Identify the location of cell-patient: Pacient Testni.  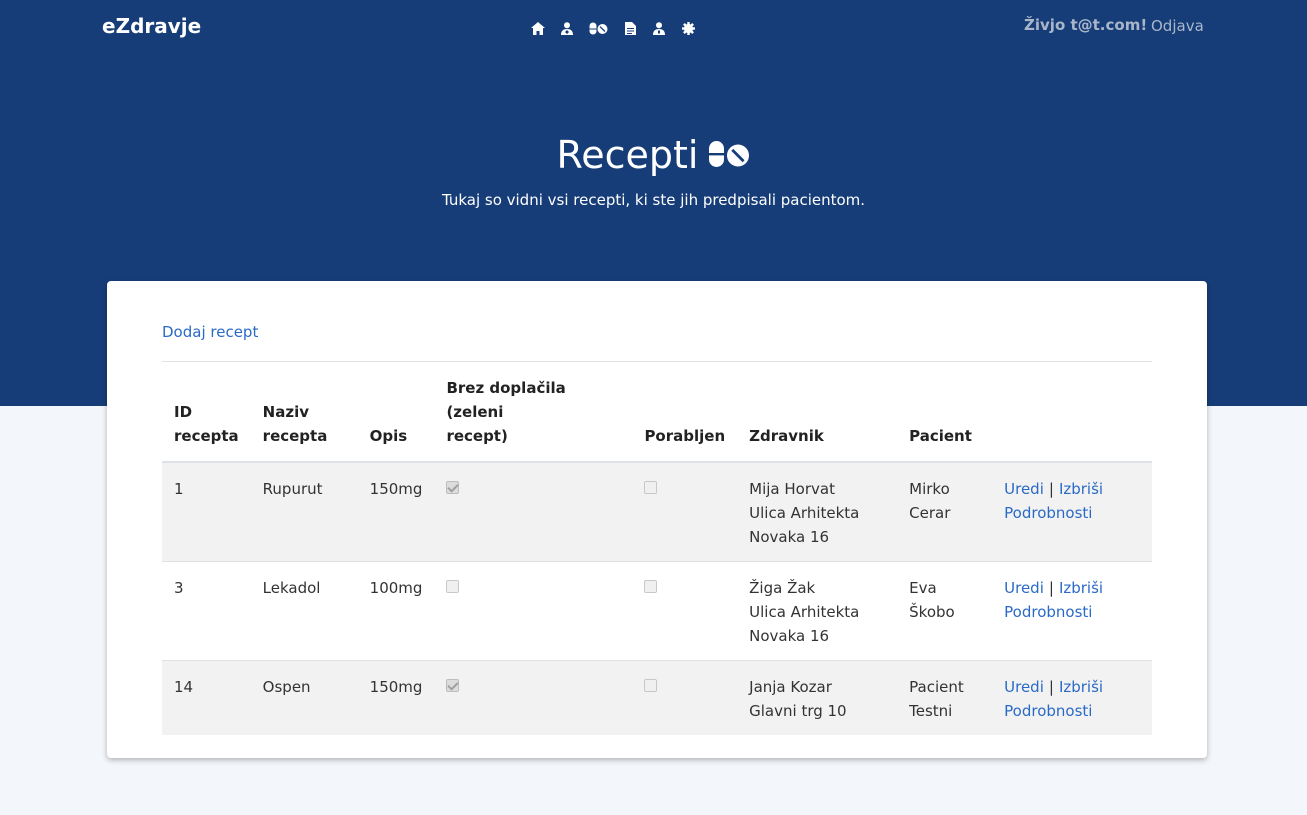
(936, 699).